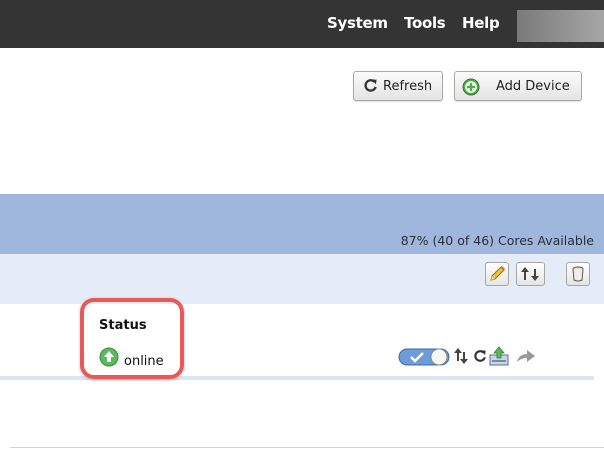 The width and height of the screenshot is (604, 449). I want to click on reload-icon, so click(480, 358).